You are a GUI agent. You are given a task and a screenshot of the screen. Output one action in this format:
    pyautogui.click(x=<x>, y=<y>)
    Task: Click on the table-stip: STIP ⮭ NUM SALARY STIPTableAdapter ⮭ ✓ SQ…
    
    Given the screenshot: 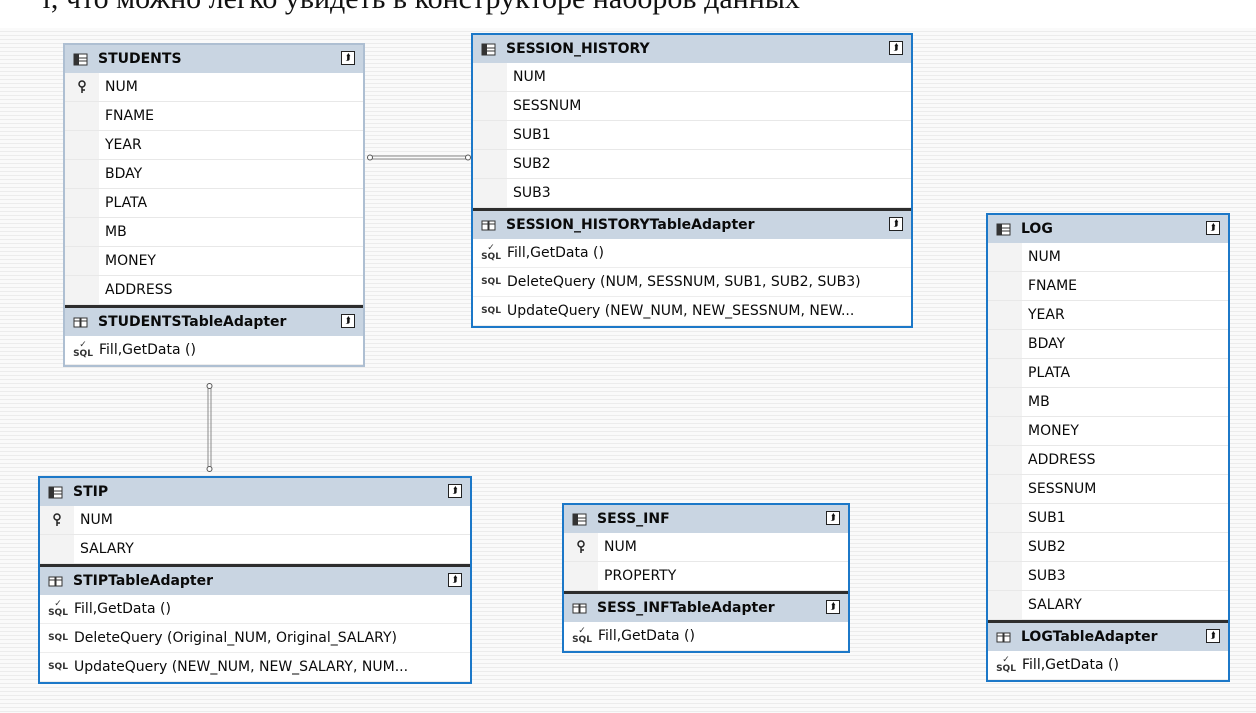 What is the action you would take?
    pyautogui.click(x=255, y=580)
    